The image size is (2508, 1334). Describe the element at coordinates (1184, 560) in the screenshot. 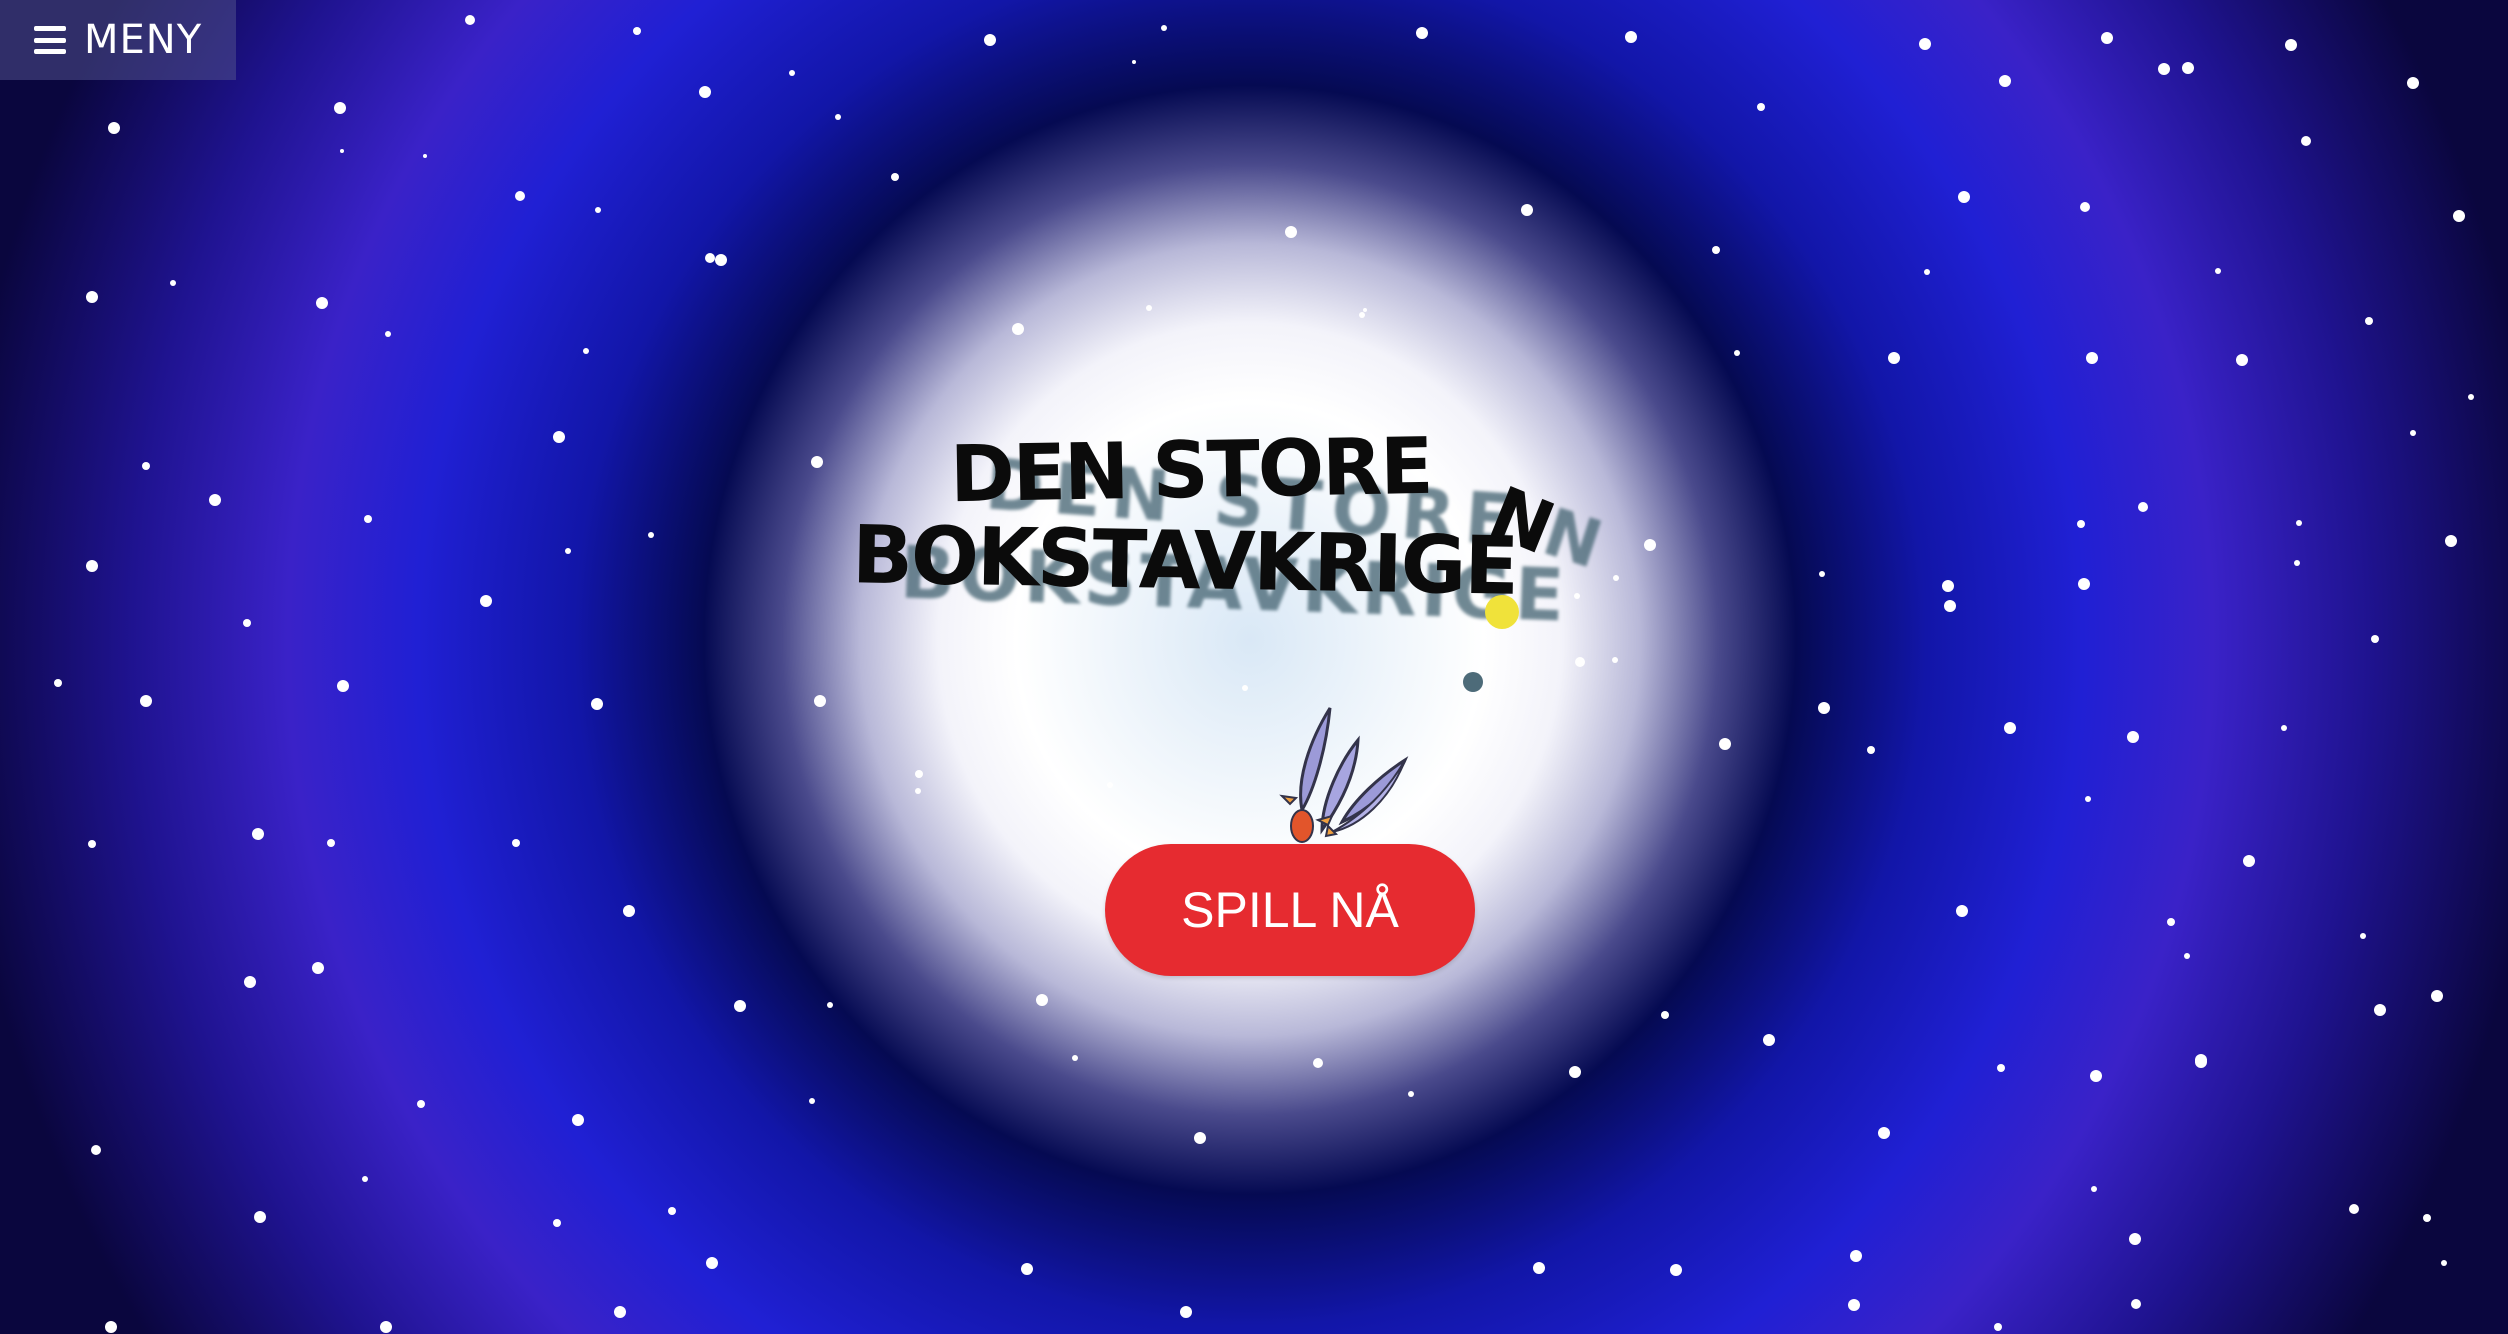

I see `logo-line2: BOKSTAVKRIGE` at that location.